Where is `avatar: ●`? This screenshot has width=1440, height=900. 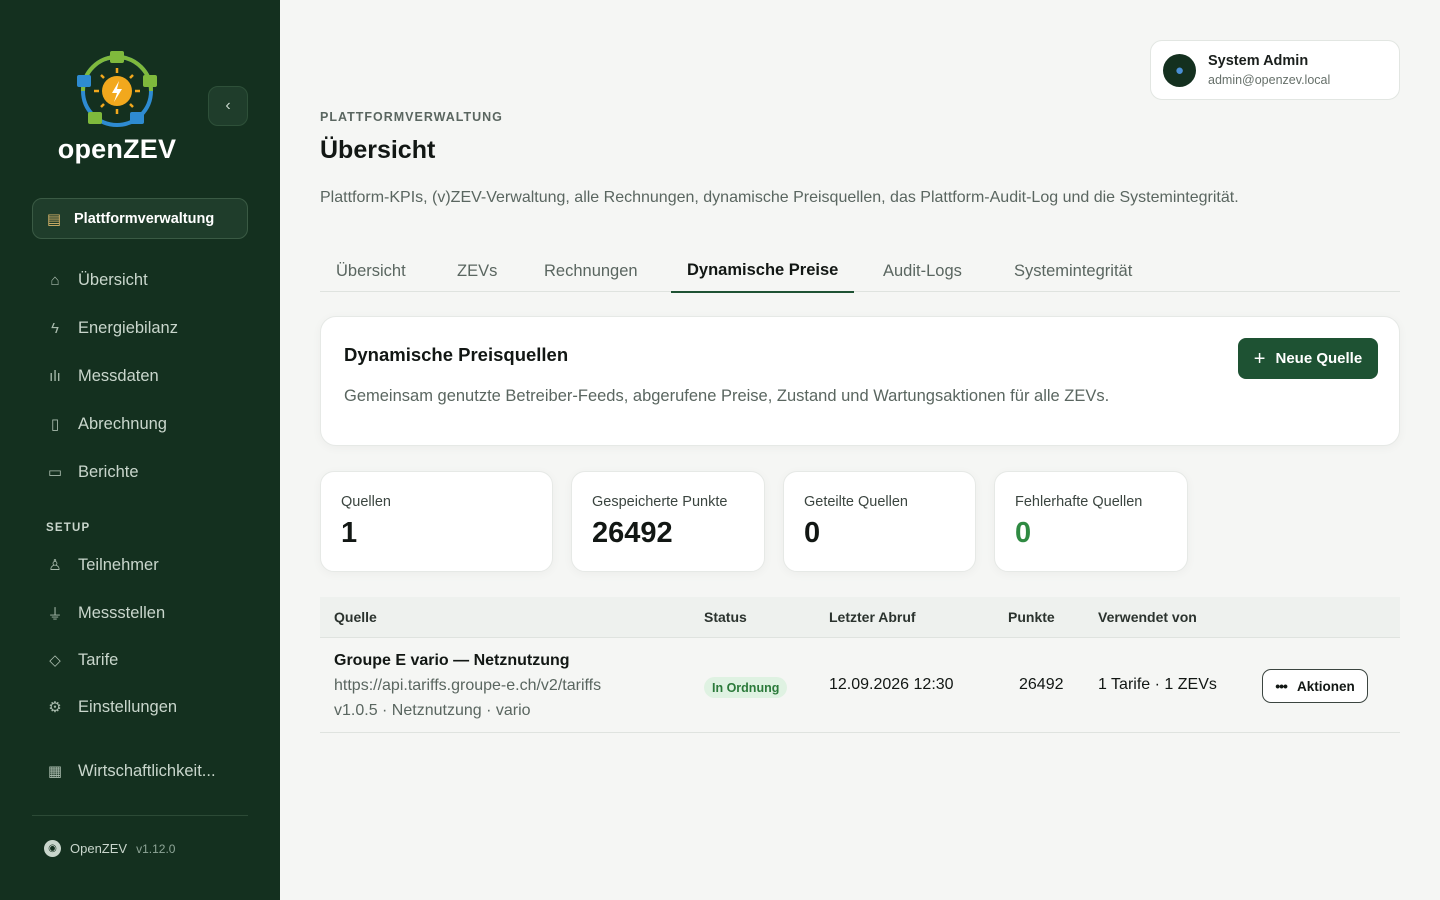 avatar: ● is located at coordinates (1179, 70).